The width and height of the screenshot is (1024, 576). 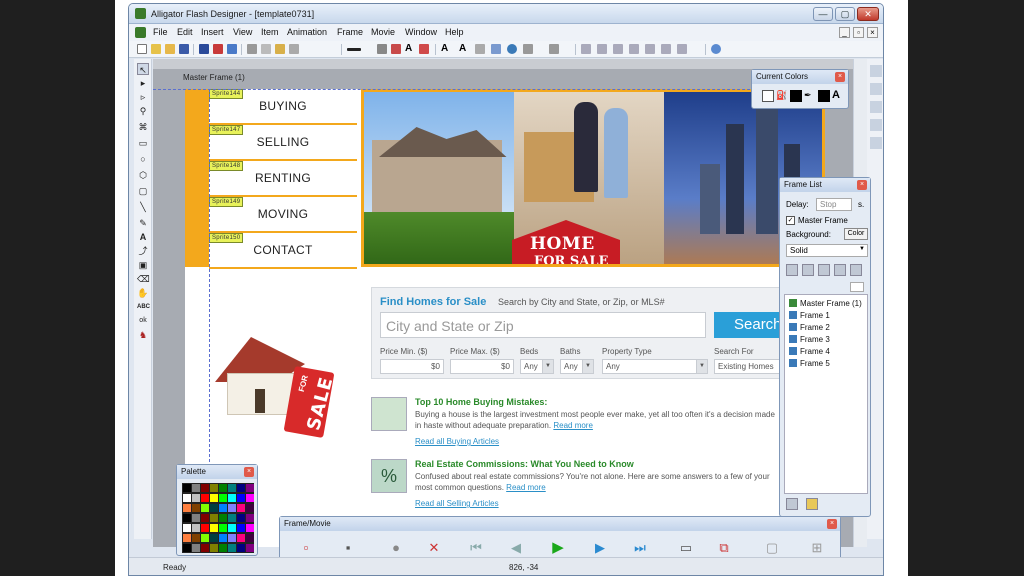 I want to click on rewind-icon: ⏮, so click(x=476, y=547).